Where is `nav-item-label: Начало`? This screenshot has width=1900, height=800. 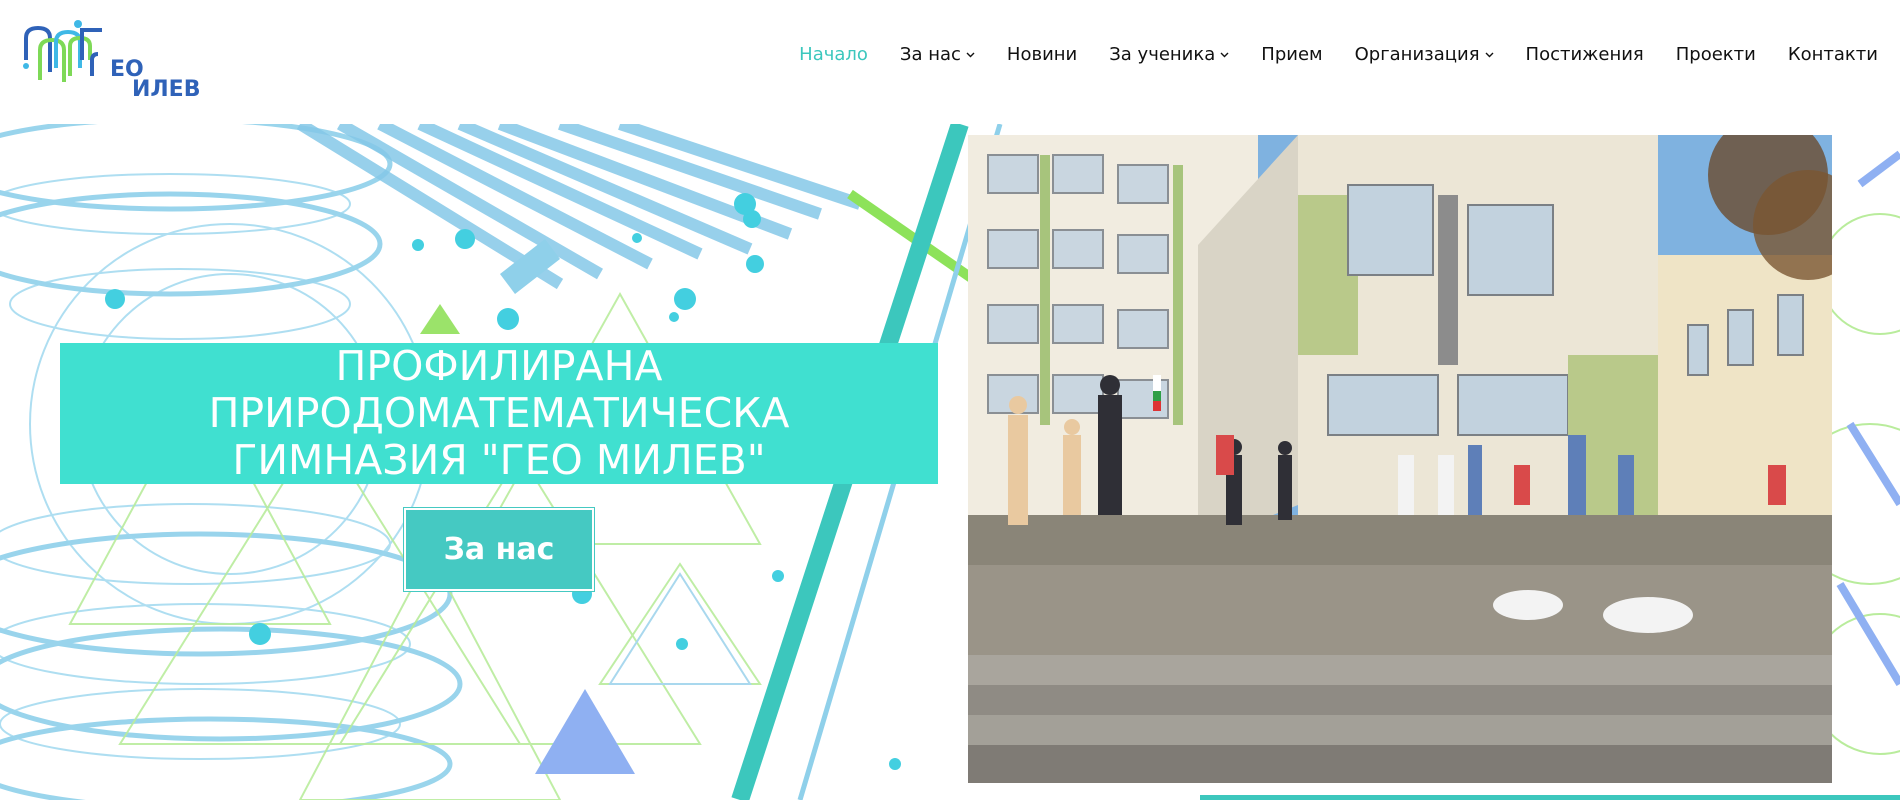
nav-item-label: Начало is located at coordinates (833, 54).